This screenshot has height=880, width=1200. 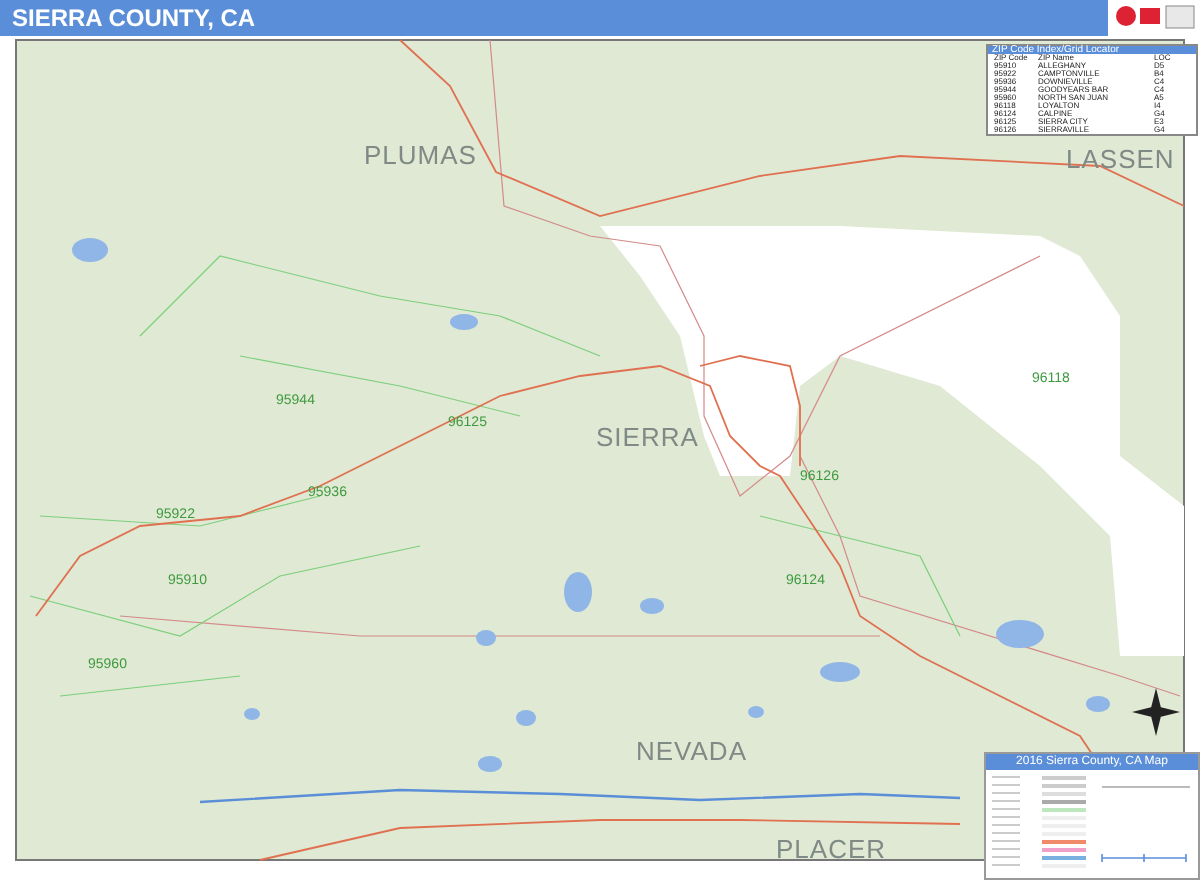 I want to click on map-title: SIERRA COUNTY, CA, so click(x=134, y=18).